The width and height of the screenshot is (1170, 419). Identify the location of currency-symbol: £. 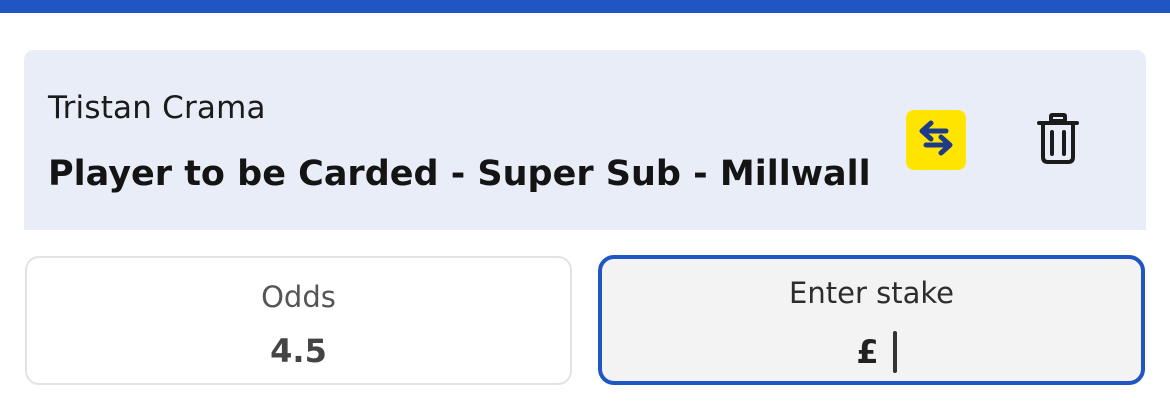
(867, 352).